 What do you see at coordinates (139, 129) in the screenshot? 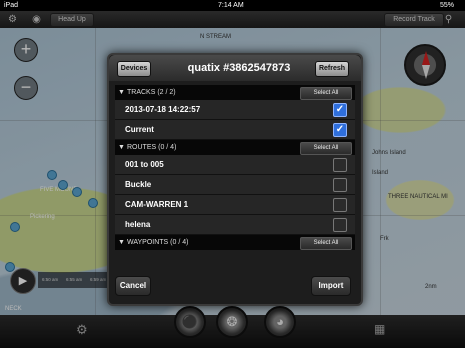
I see `item-label: Current` at bounding box center [139, 129].